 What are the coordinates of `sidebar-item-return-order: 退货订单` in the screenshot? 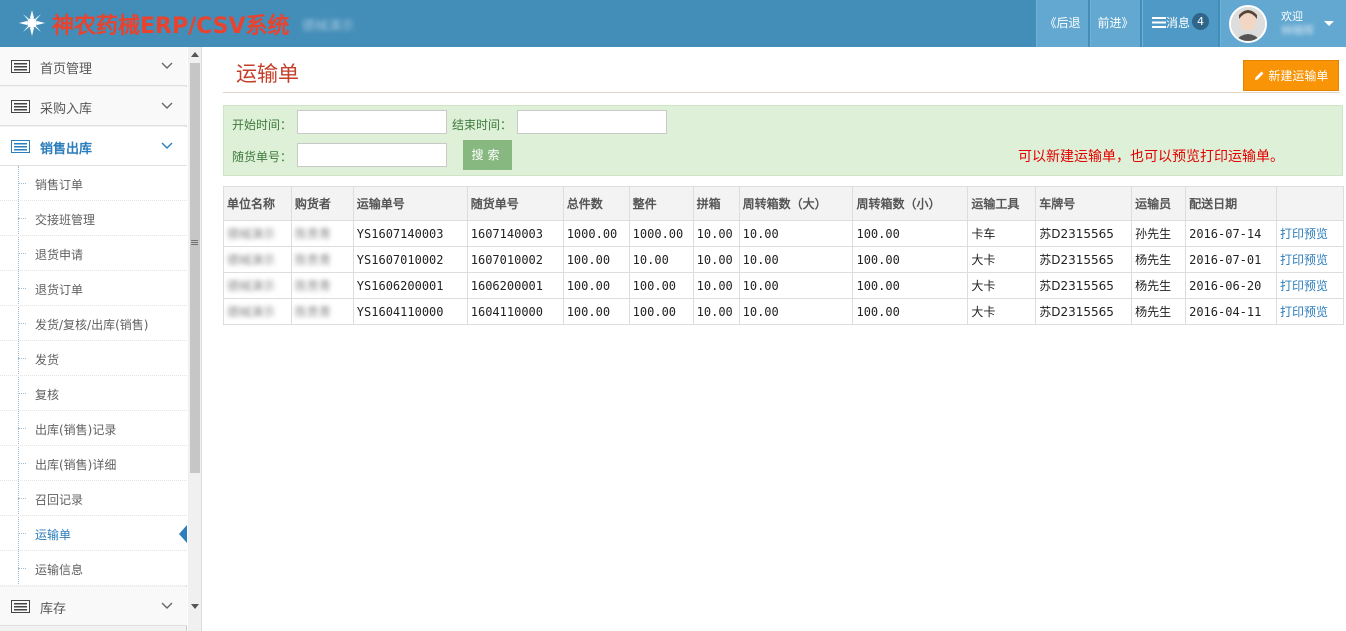 It's located at (93, 288).